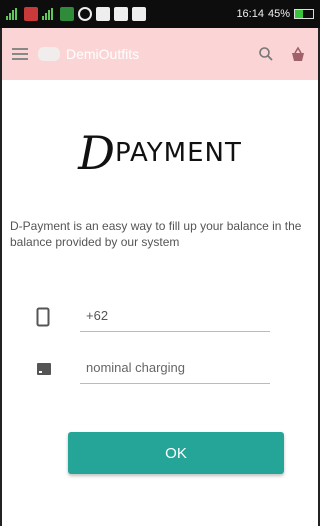 This screenshot has height=526, width=320. I want to click on phone-field-underline, so click(175, 331).